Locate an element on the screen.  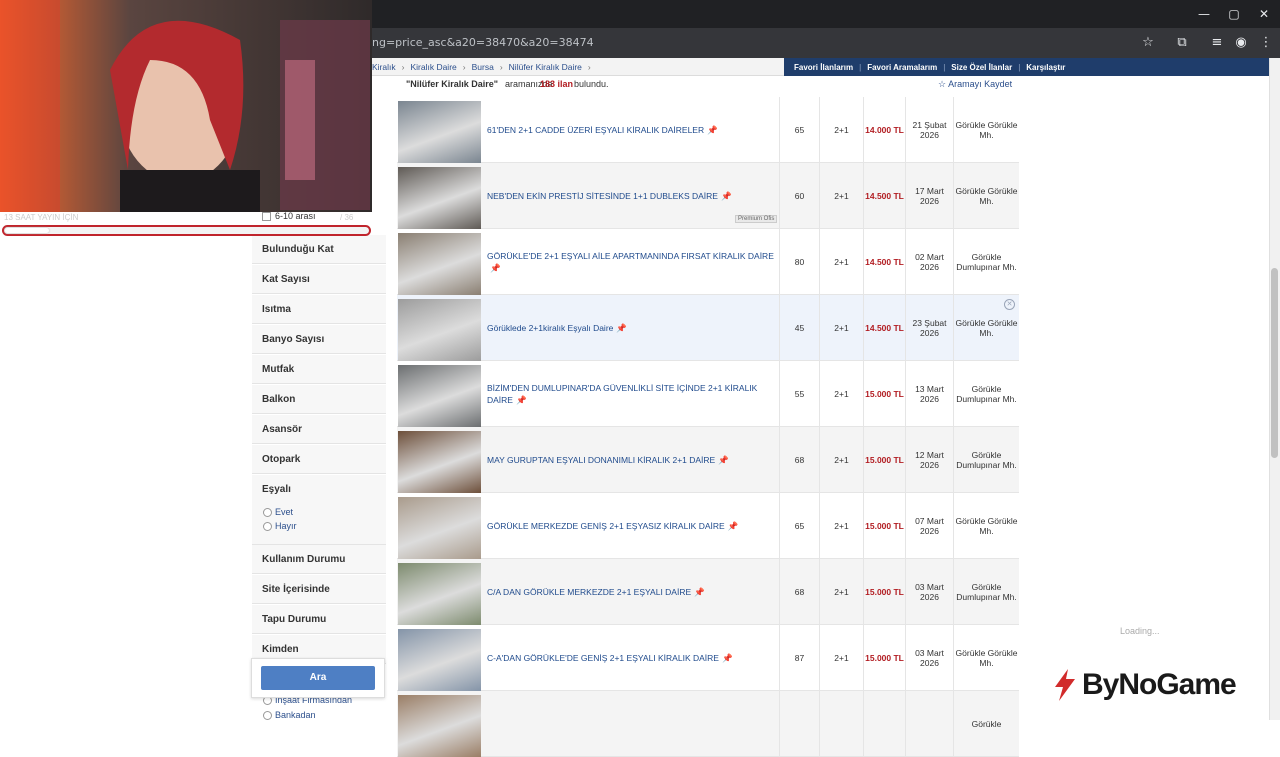
listing-rooms: 2+1 is located at coordinates (841, 328).